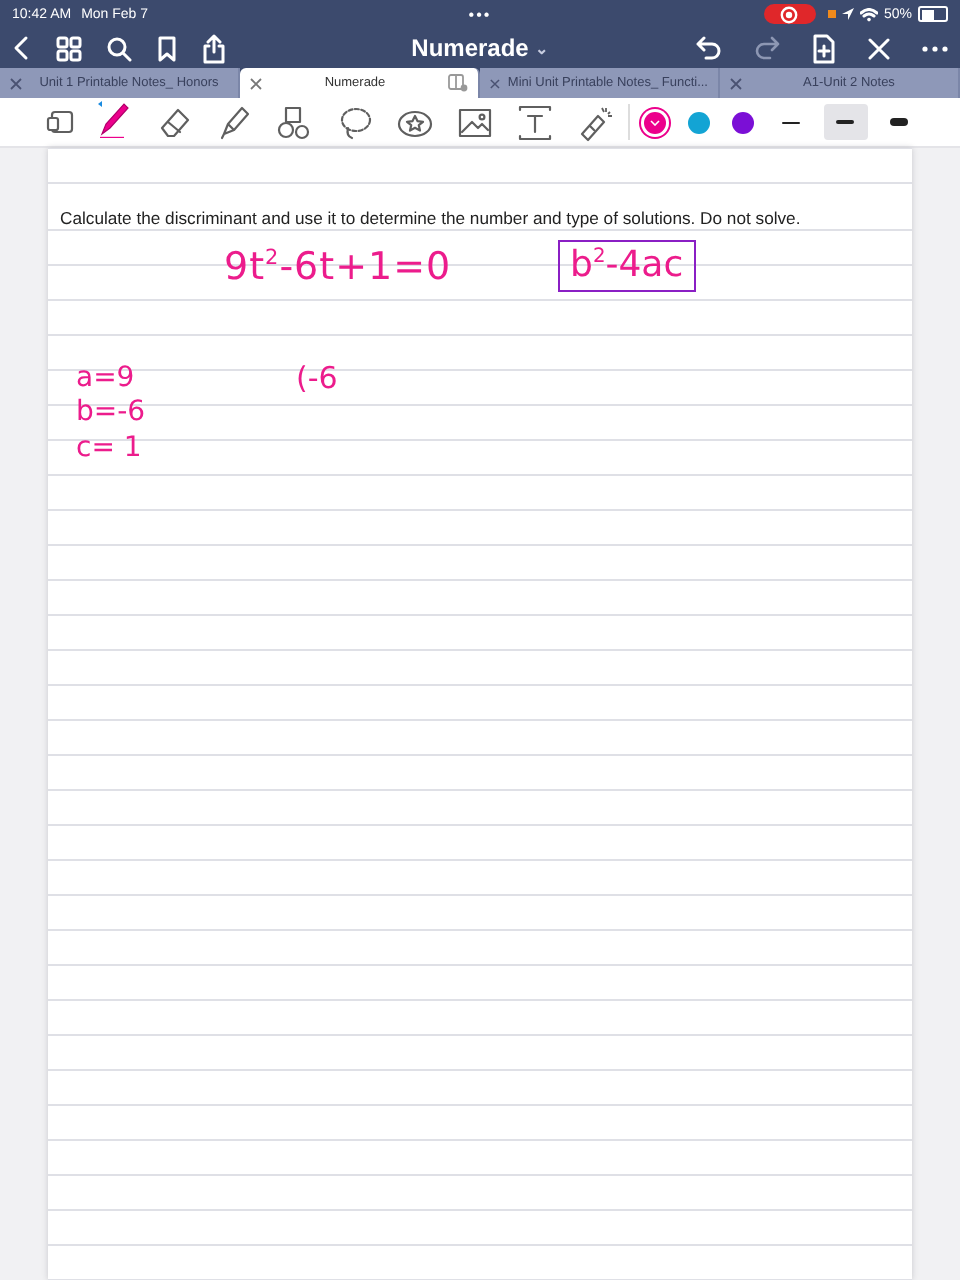 The width and height of the screenshot is (960, 1280). I want to click on split-view-icon, so click(458, 83).